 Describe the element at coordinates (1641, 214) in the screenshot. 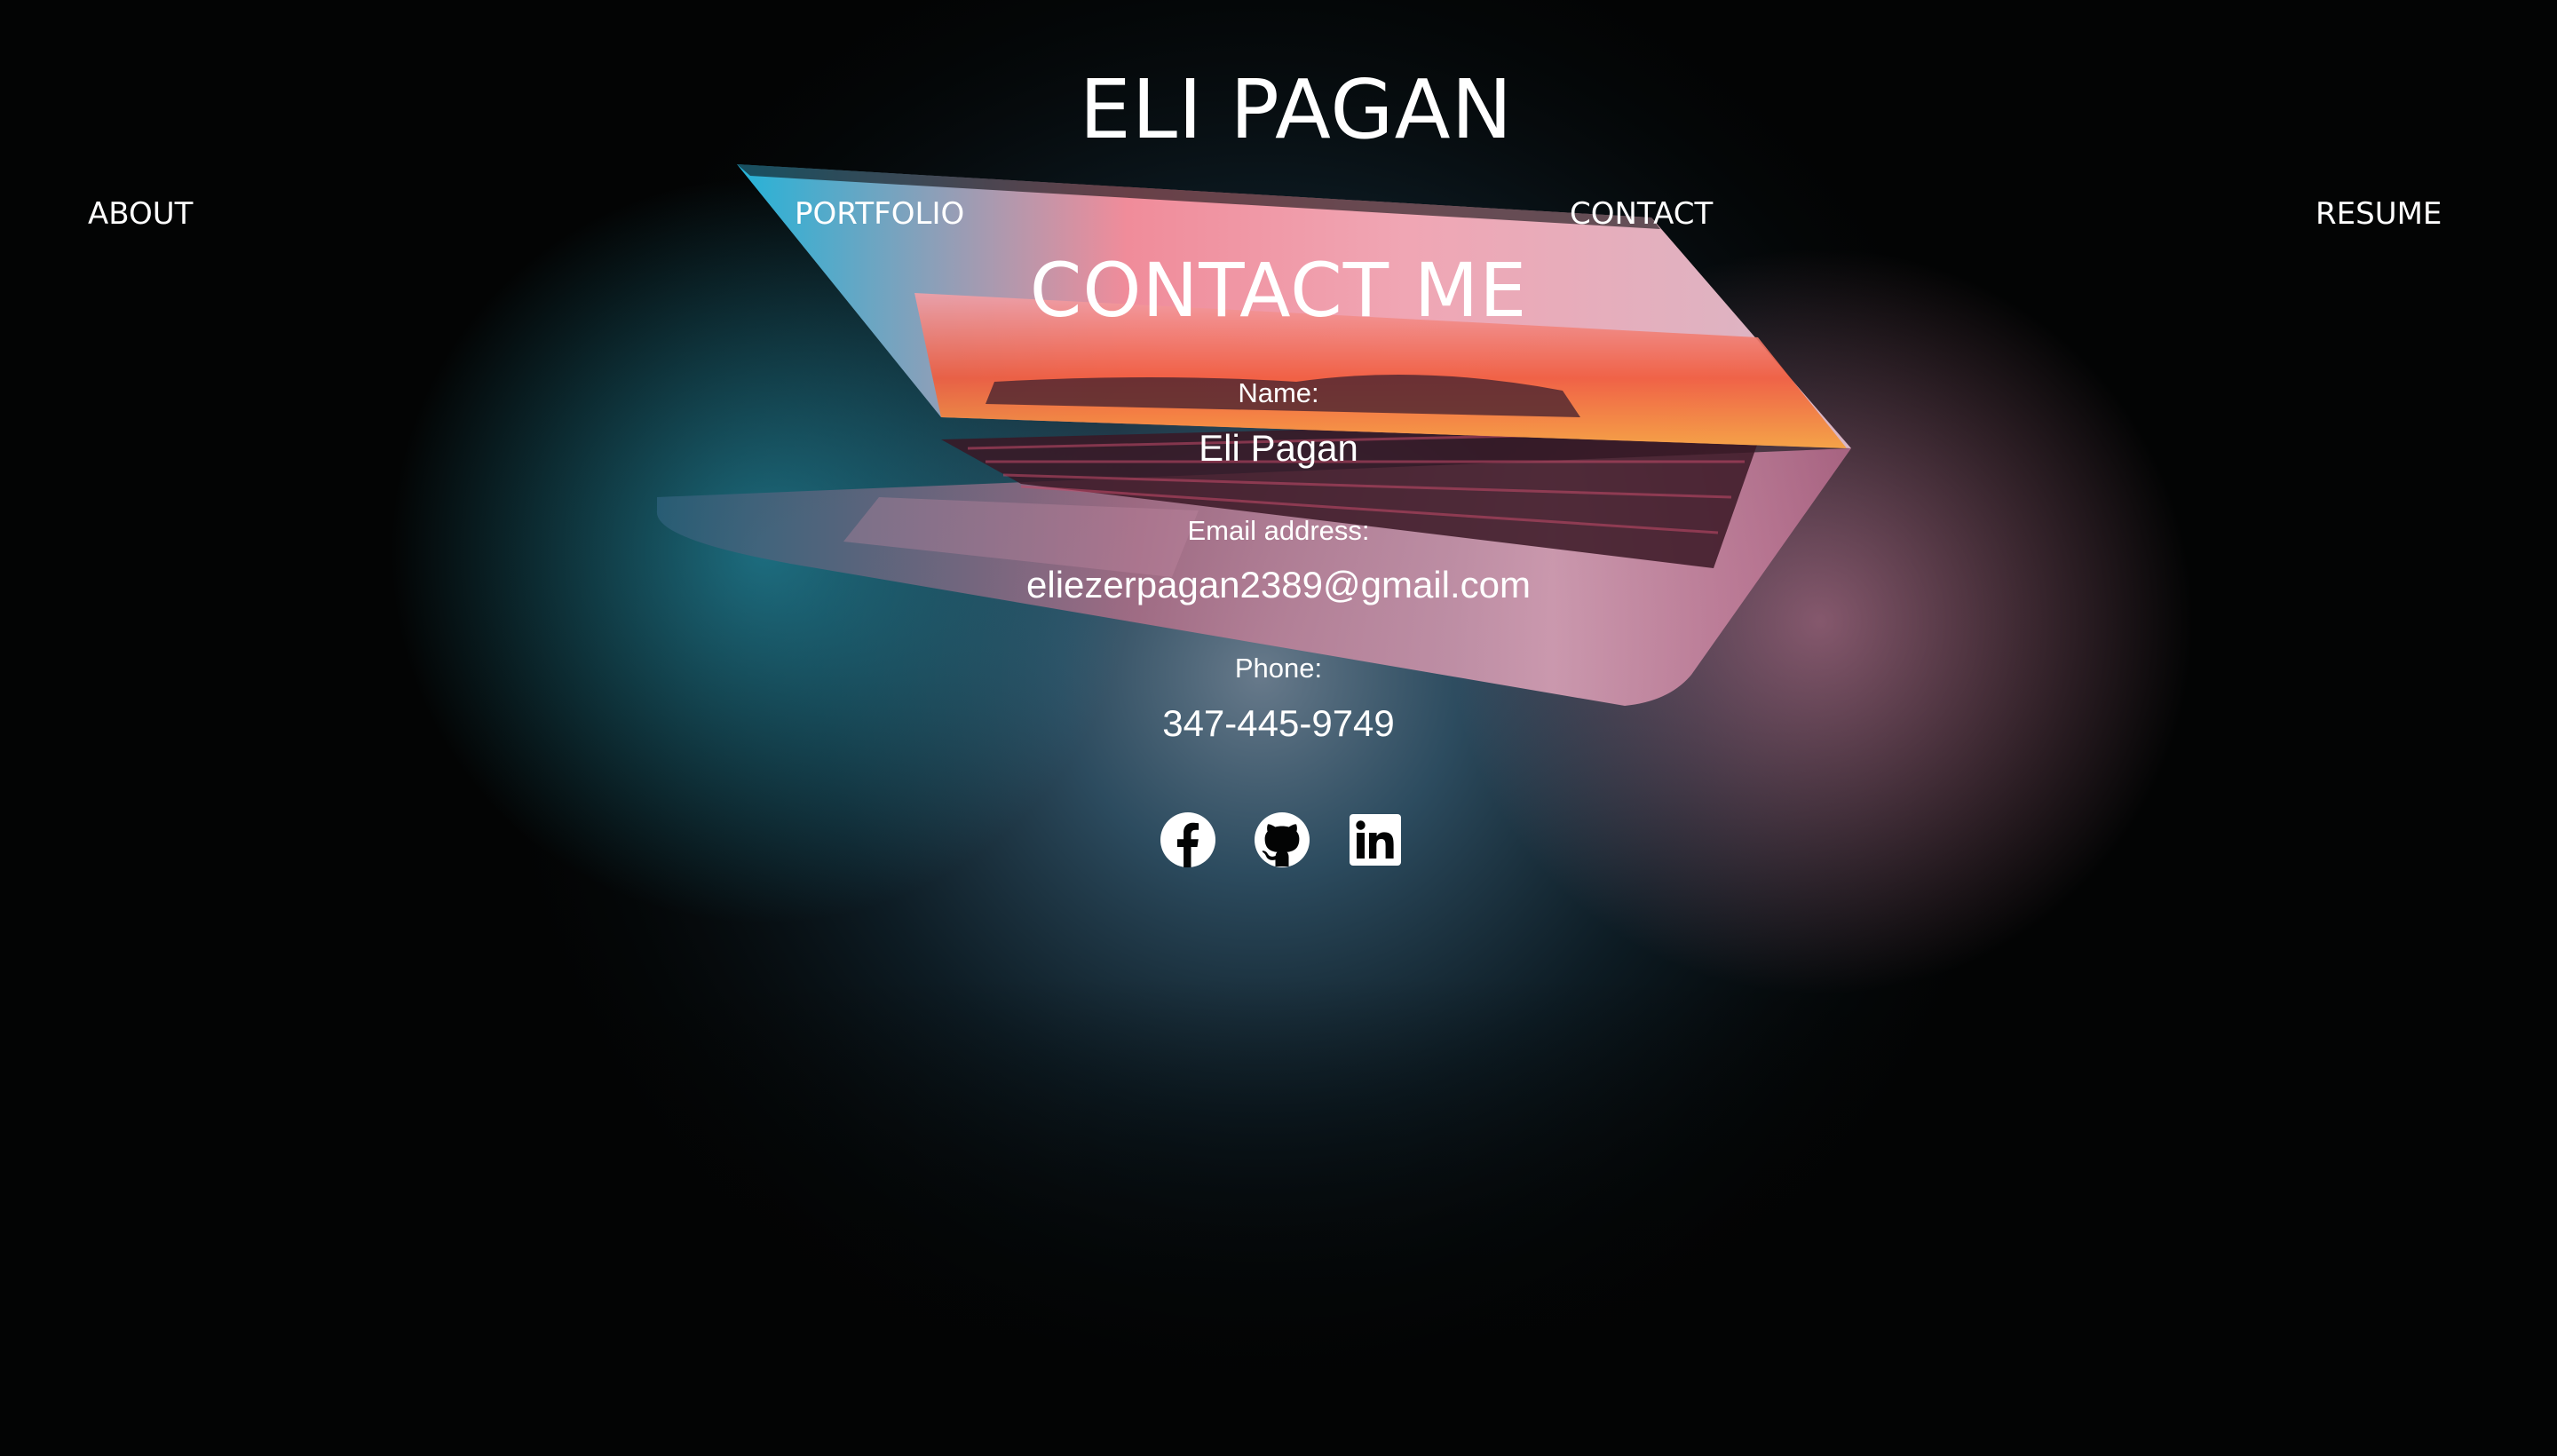

I see `nav-link-contact: CONTACT` at that location.